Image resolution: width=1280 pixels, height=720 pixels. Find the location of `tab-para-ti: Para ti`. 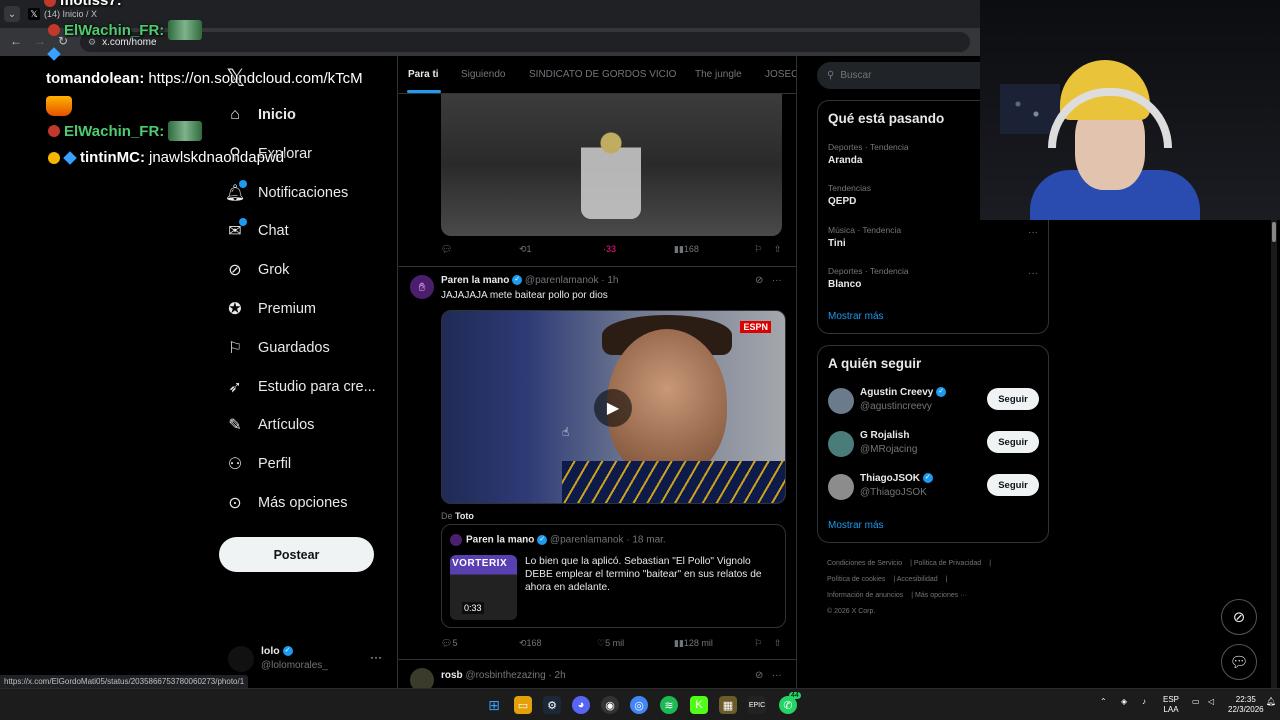

tab-para-ti: Para ti is located at coordinates (423, 74).